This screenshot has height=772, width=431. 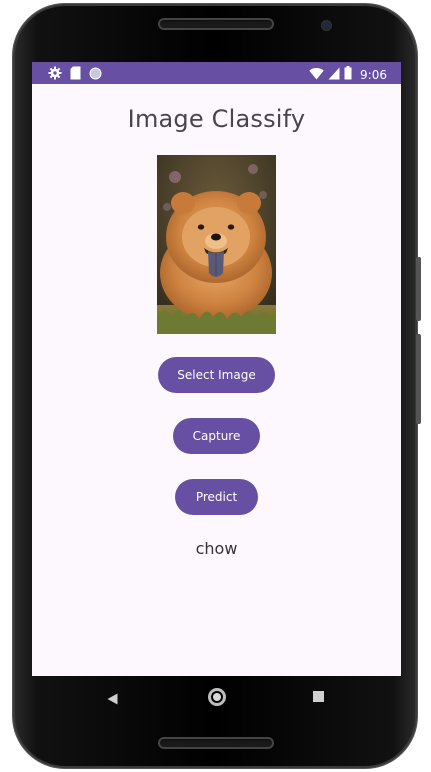 What do you see at coordinates (216, 548) in the screenshot?
I see `prediction-result: chow` at bounding box center [216, 548].